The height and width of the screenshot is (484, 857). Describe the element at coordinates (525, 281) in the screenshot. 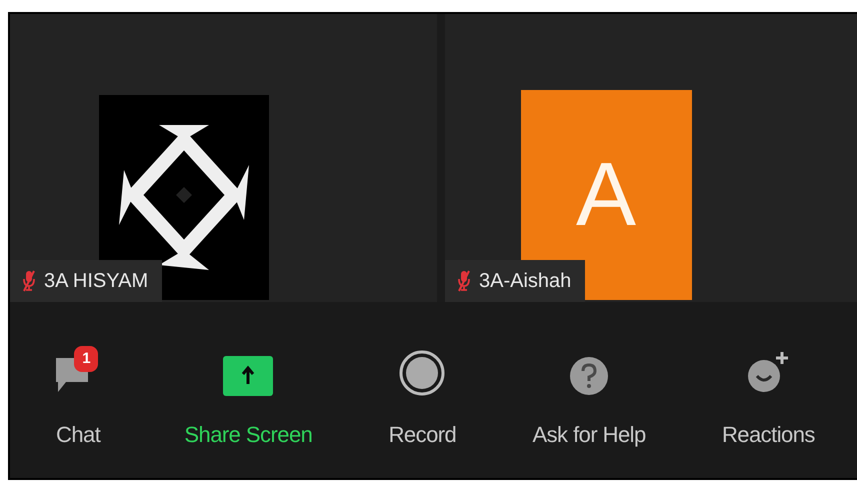

I see `participant-name: 3A-Aishah` at that location.